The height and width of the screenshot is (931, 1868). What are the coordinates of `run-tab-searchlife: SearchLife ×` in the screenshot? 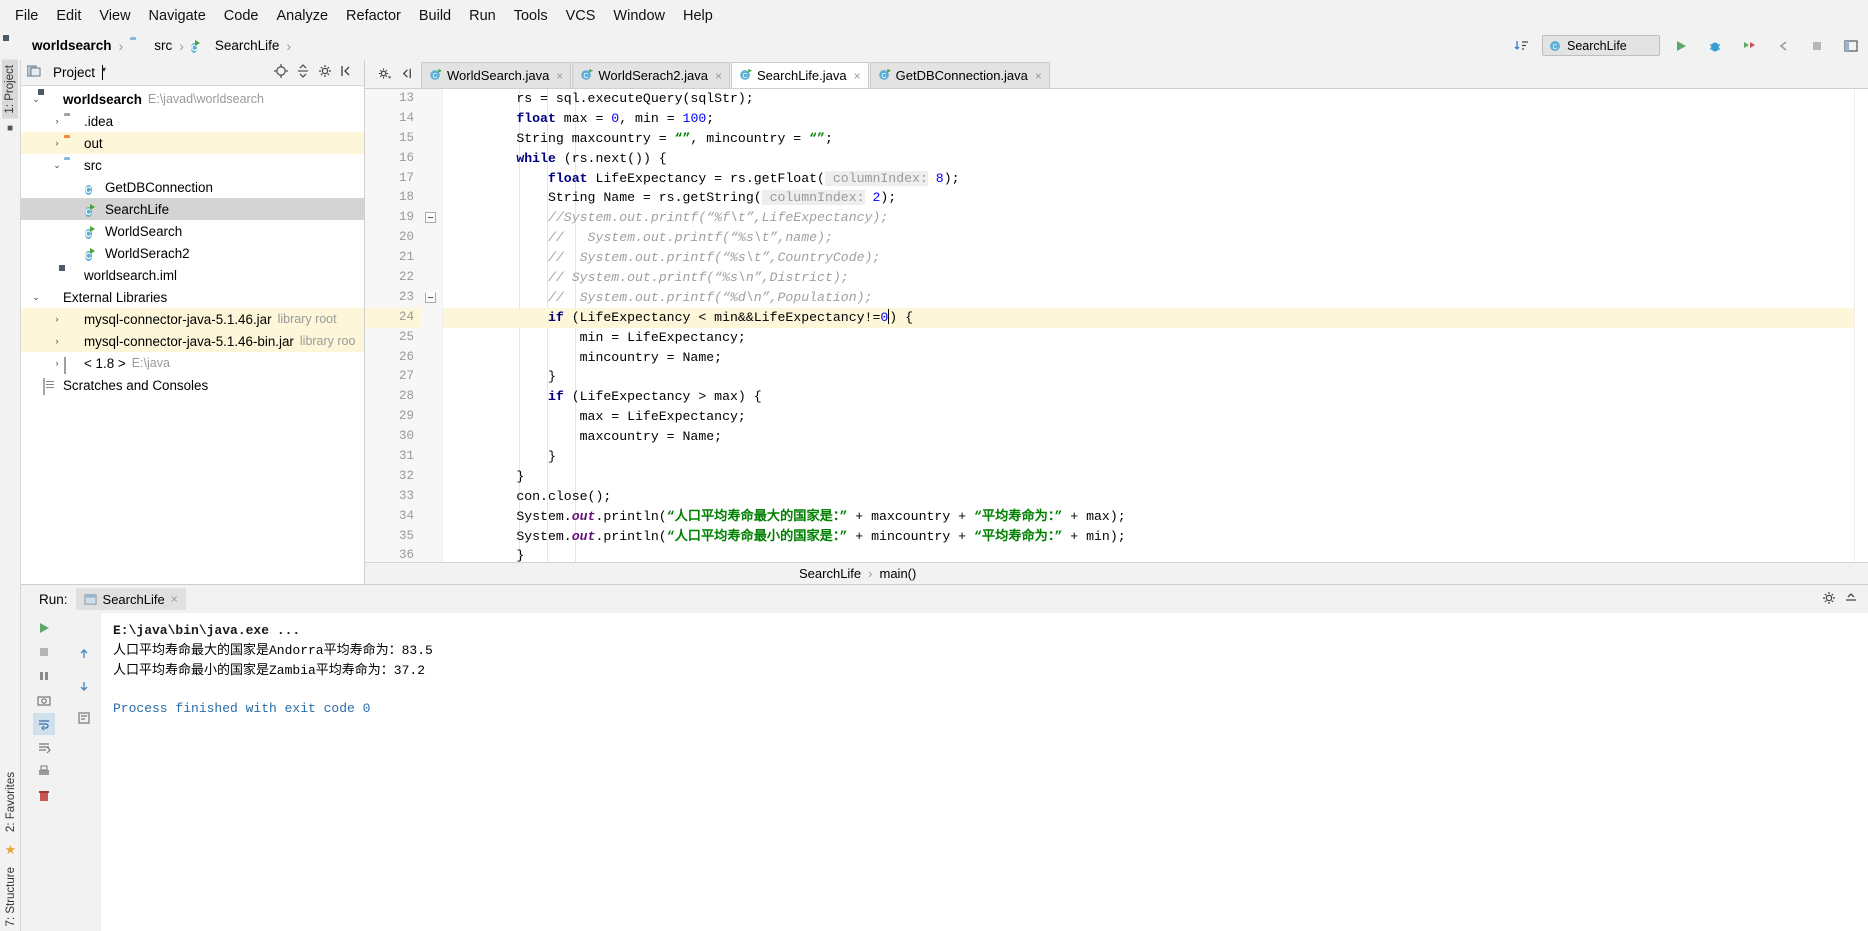 It's located at (130, 599).